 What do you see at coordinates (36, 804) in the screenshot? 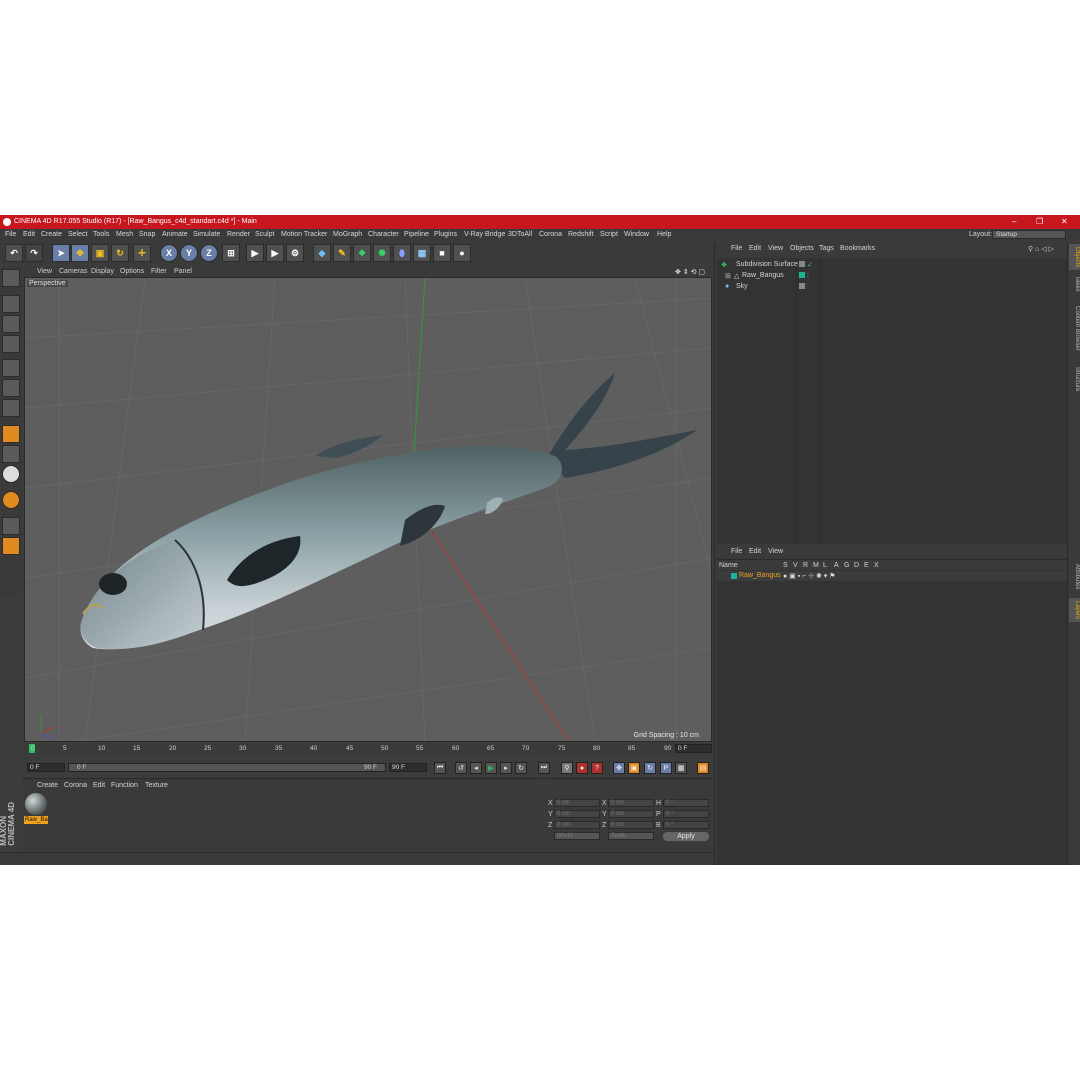
I see `material-thumbnail` at bounding box center [36, 804].